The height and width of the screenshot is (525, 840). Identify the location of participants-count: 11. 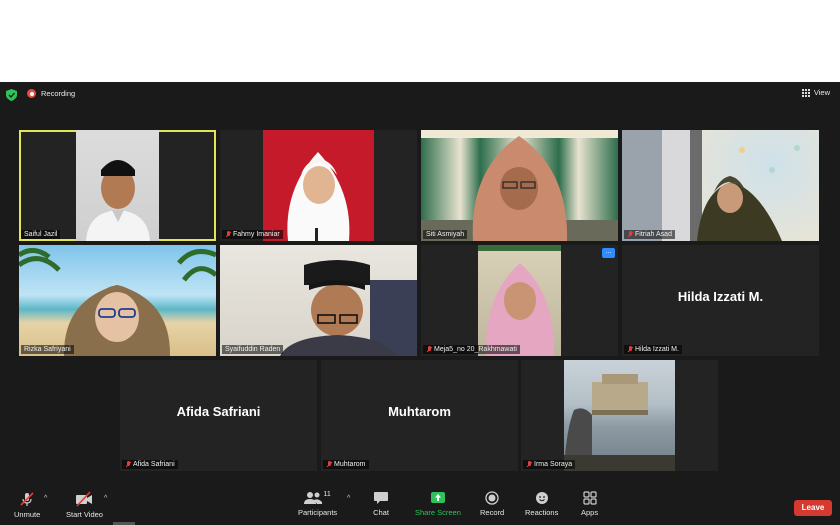
(327, 494).